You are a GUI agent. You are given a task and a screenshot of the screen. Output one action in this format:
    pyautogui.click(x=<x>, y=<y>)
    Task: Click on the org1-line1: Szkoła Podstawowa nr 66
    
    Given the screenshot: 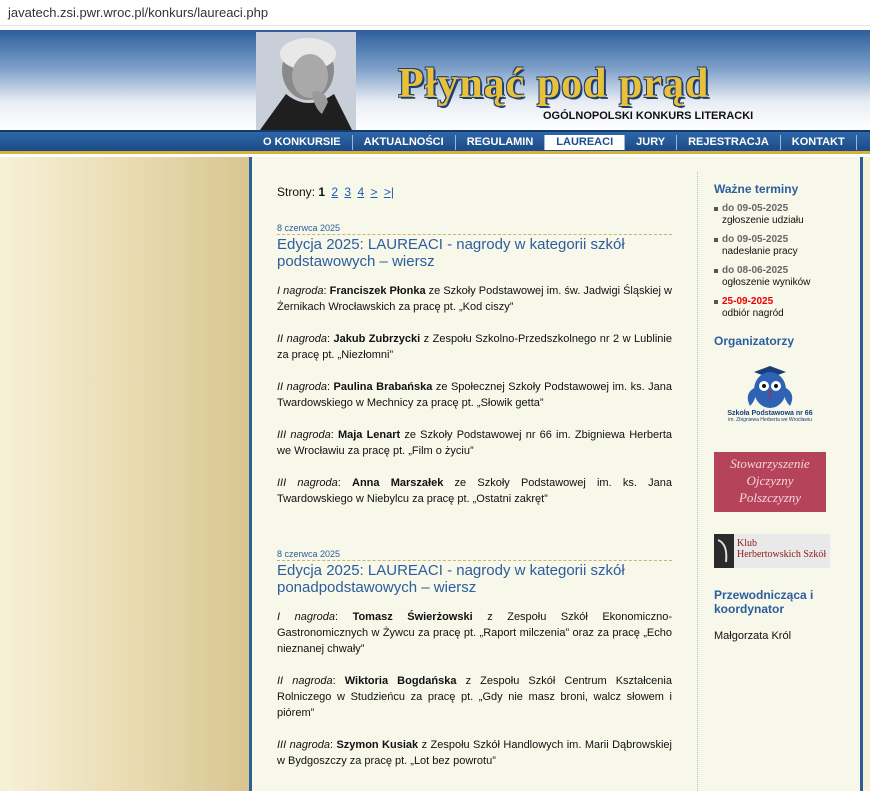 What is the action you would take?
    pyautogui.click(x=770, y=413)
    